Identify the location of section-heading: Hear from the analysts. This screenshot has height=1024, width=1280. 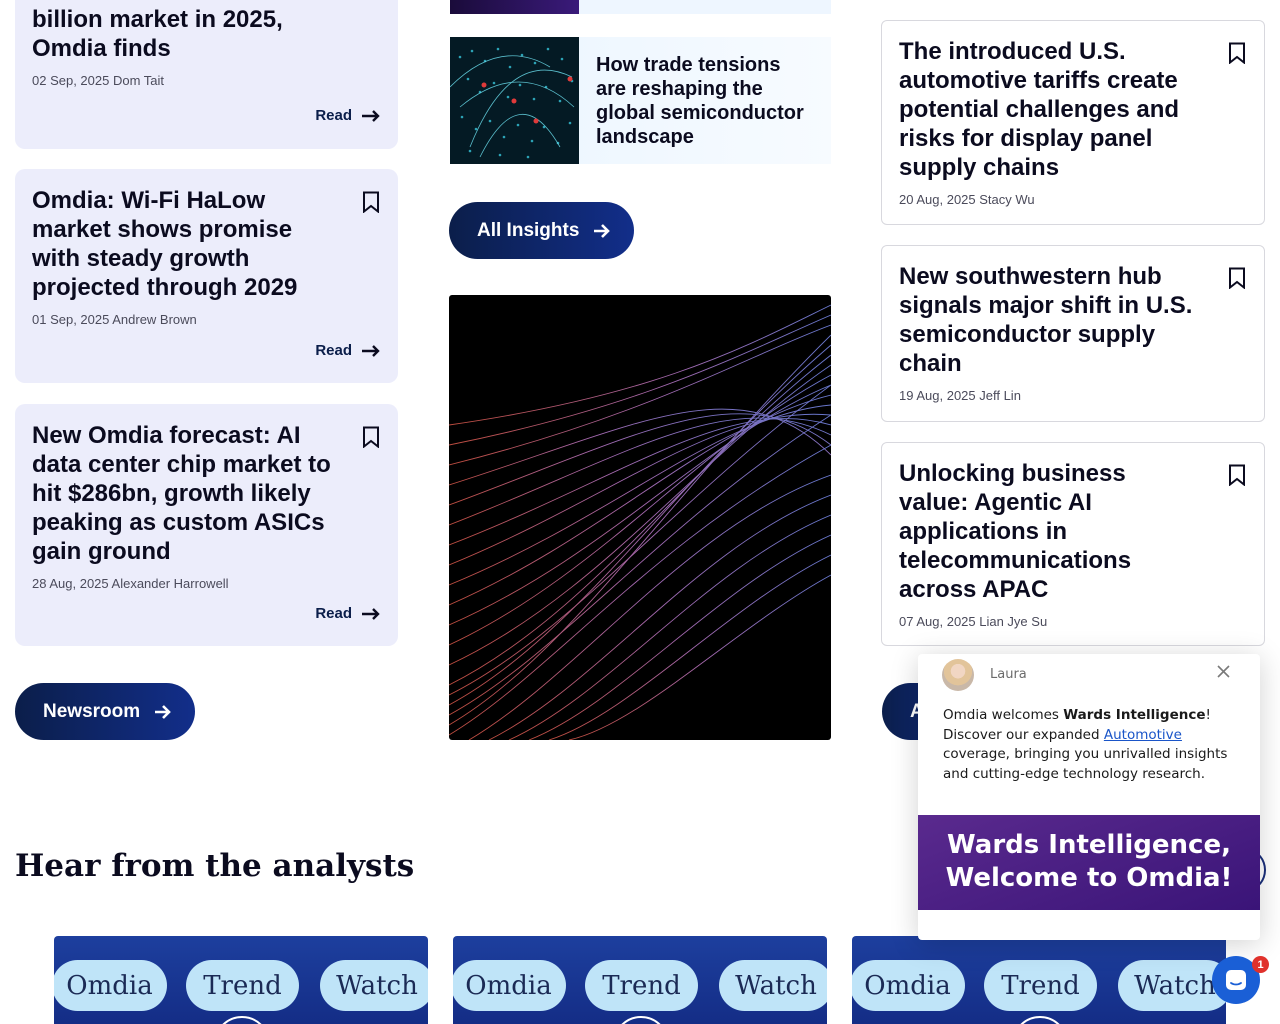
(215, 866).